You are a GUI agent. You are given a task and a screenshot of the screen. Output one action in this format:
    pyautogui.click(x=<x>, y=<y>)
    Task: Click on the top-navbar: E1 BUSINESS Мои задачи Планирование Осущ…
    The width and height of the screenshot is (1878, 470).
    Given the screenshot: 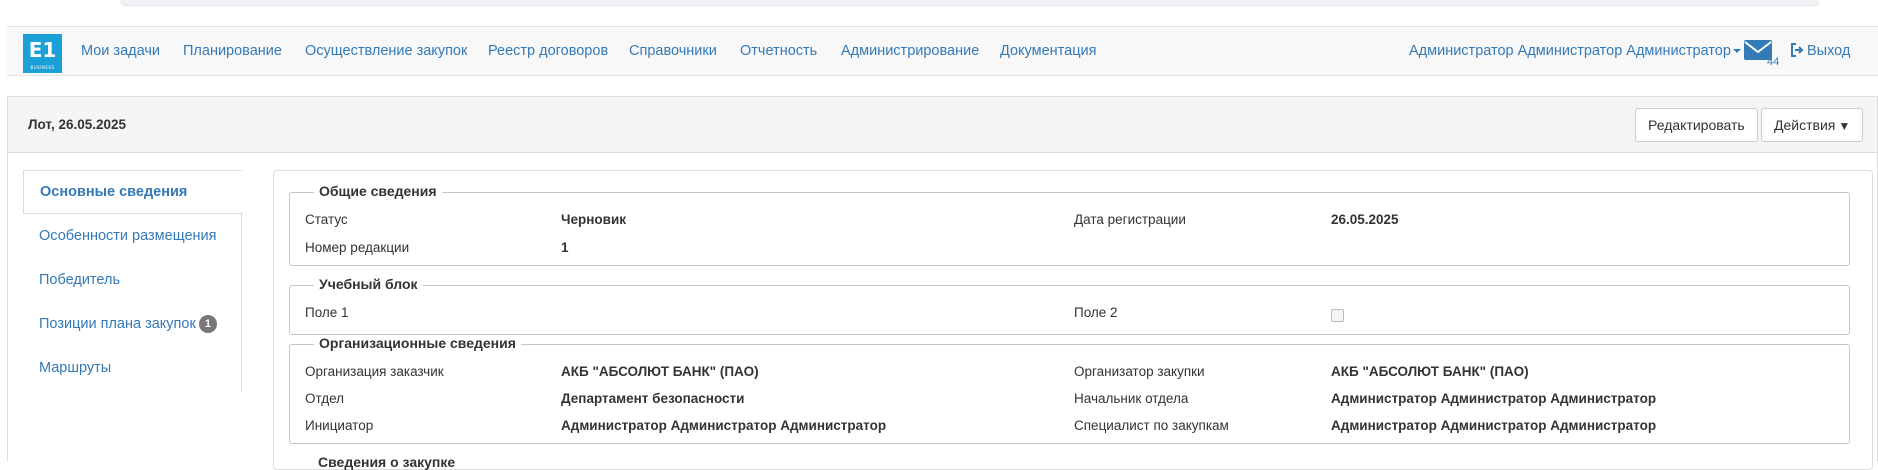 What is the action you would take?
    pyautogui.click(x=942, y=51)
    